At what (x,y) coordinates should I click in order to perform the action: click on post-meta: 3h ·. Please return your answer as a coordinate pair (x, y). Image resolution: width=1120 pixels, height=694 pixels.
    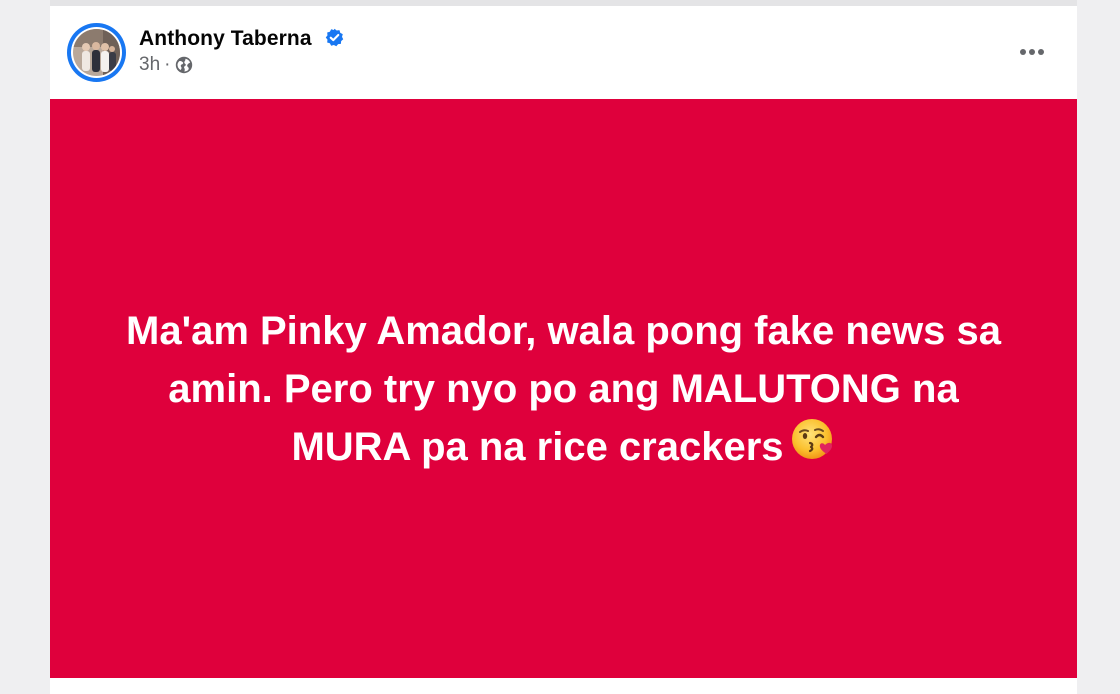
    Looking at the image, I should click on (166, 65).